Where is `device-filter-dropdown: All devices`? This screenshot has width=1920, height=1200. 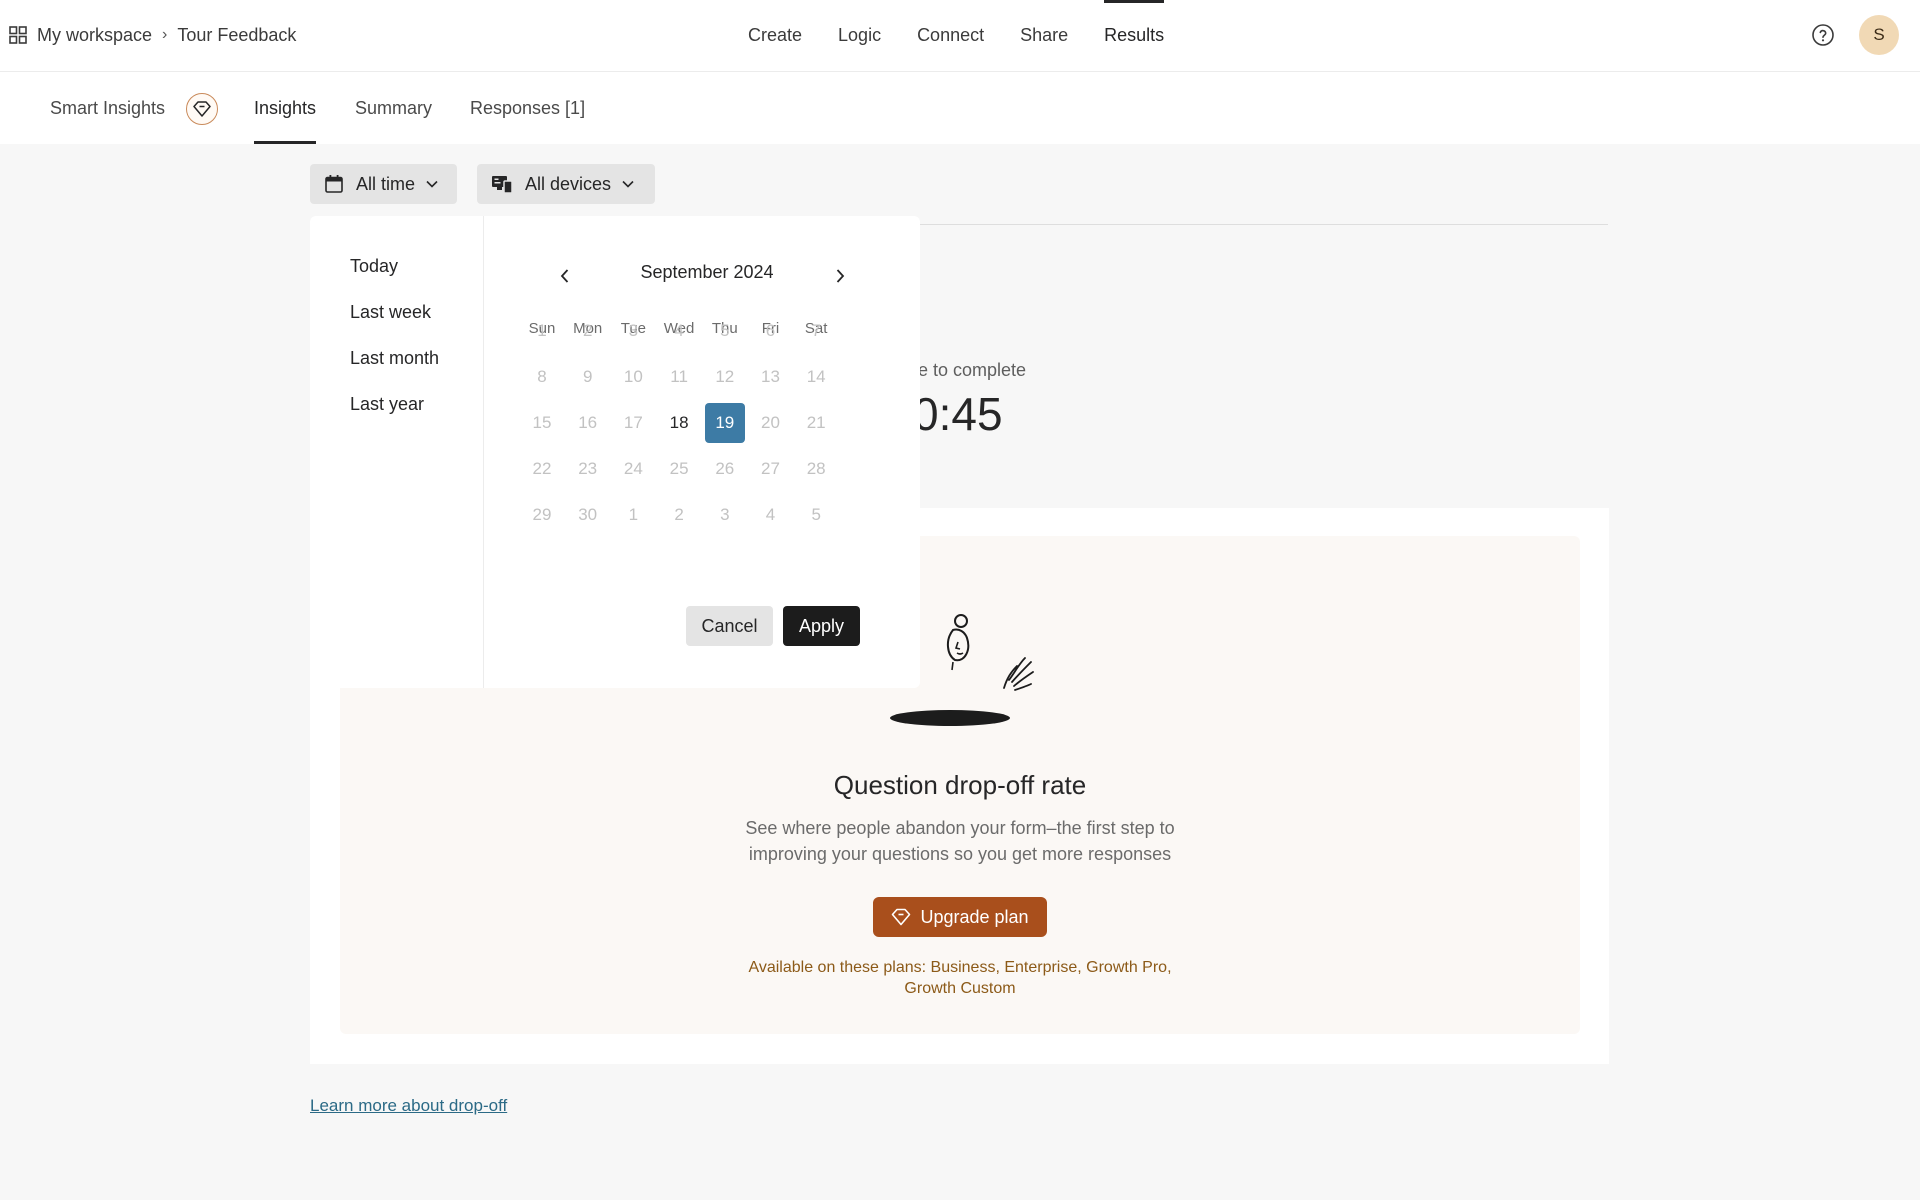 device-filter-dropdown: All devices is located at coordinates (566, 184).